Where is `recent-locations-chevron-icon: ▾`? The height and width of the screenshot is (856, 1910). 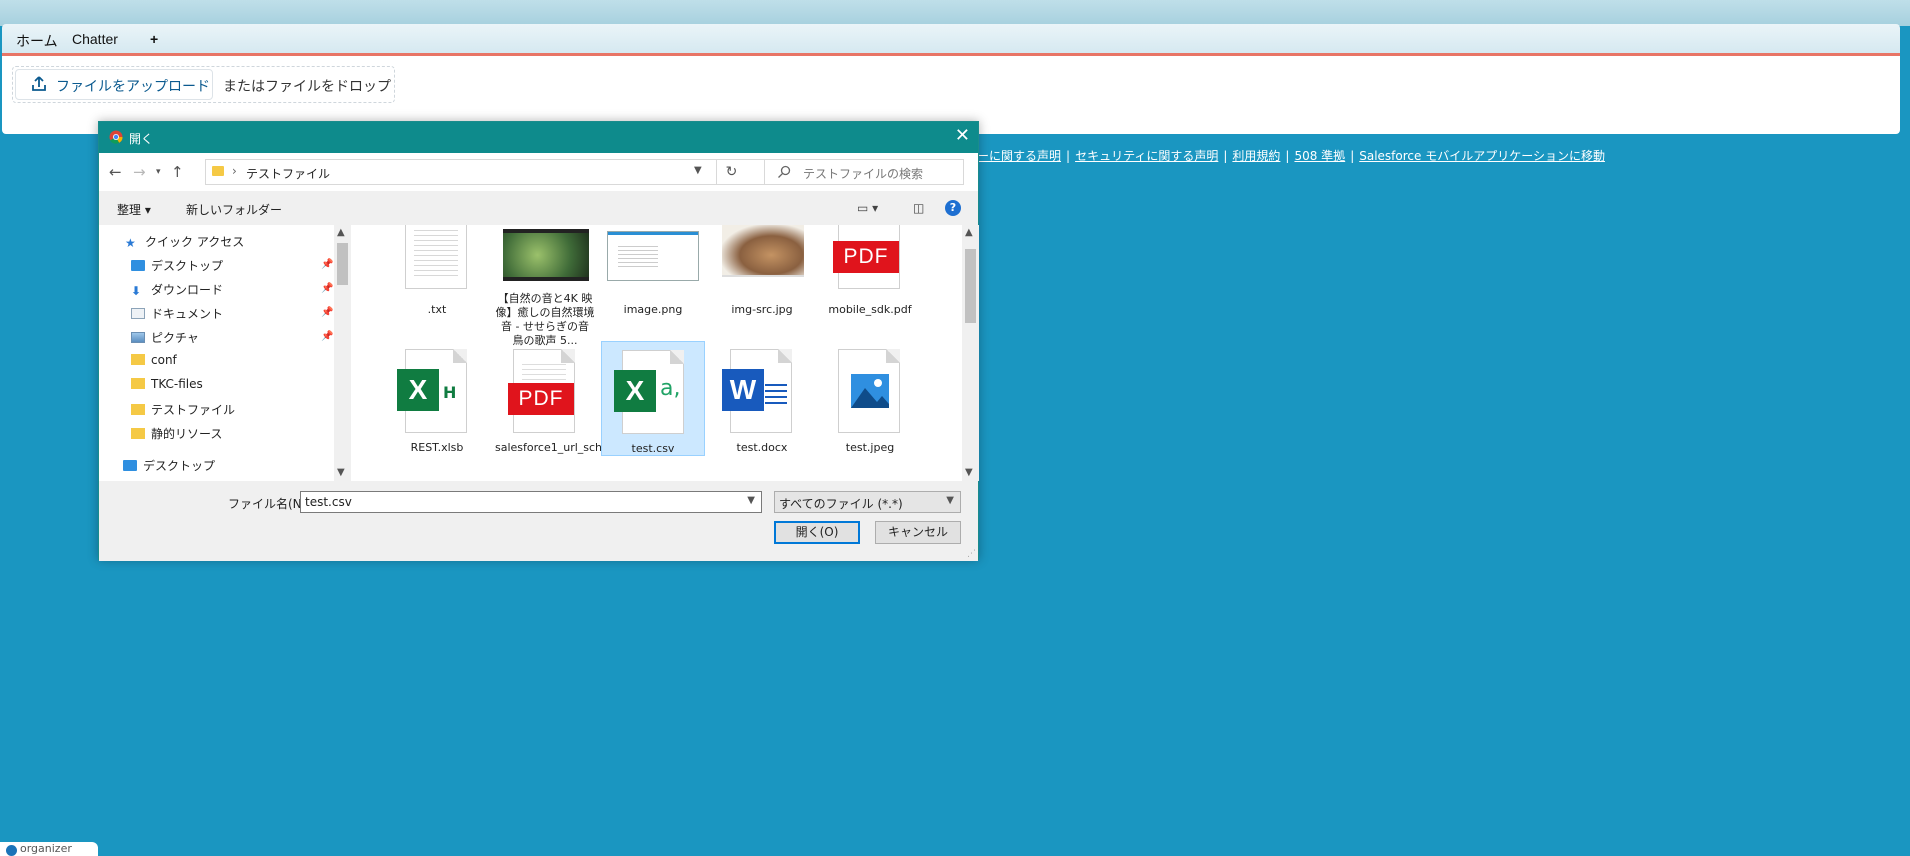
recent-locations-chevron-icon: ▾ is located at coordinates (158, 172).